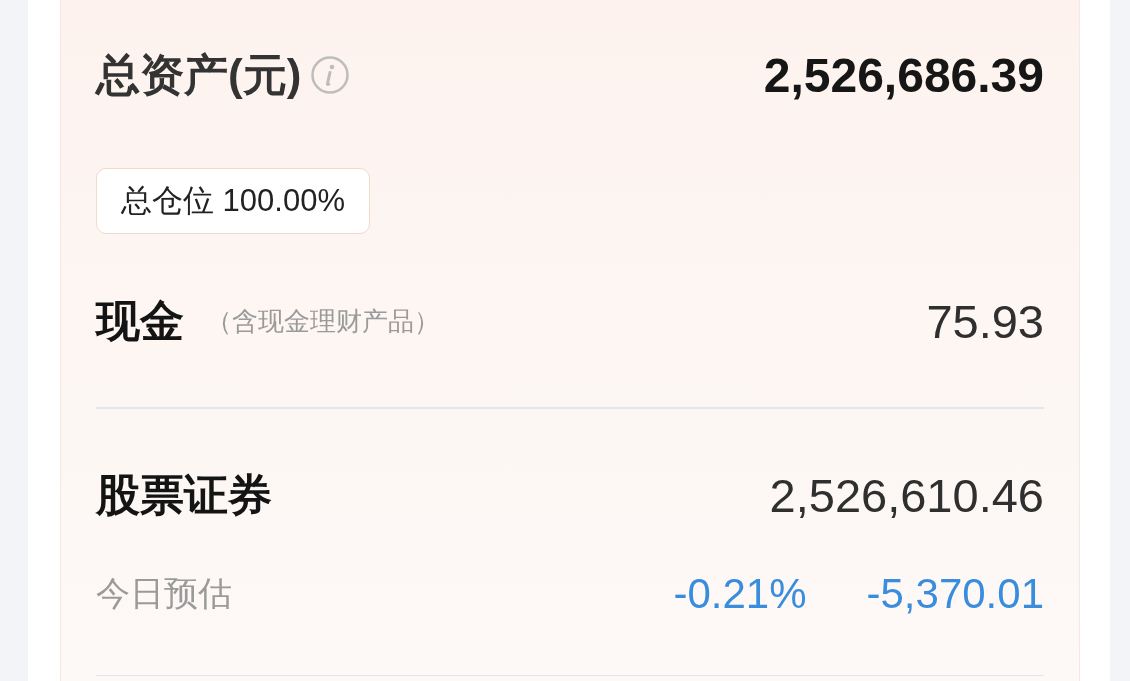  What do you see at coordinates (233, 201) in the screenshot?
I see `position-badge: 总仓位 100.00%` at bounding box center [233, 201].